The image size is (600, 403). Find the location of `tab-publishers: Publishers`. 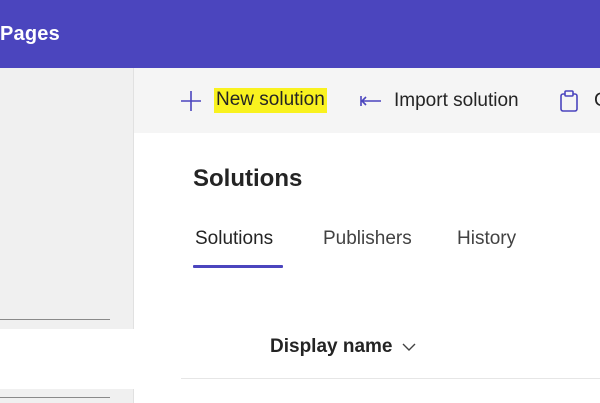

tab-publishers: Publishers is located at coordinates (367, 239).